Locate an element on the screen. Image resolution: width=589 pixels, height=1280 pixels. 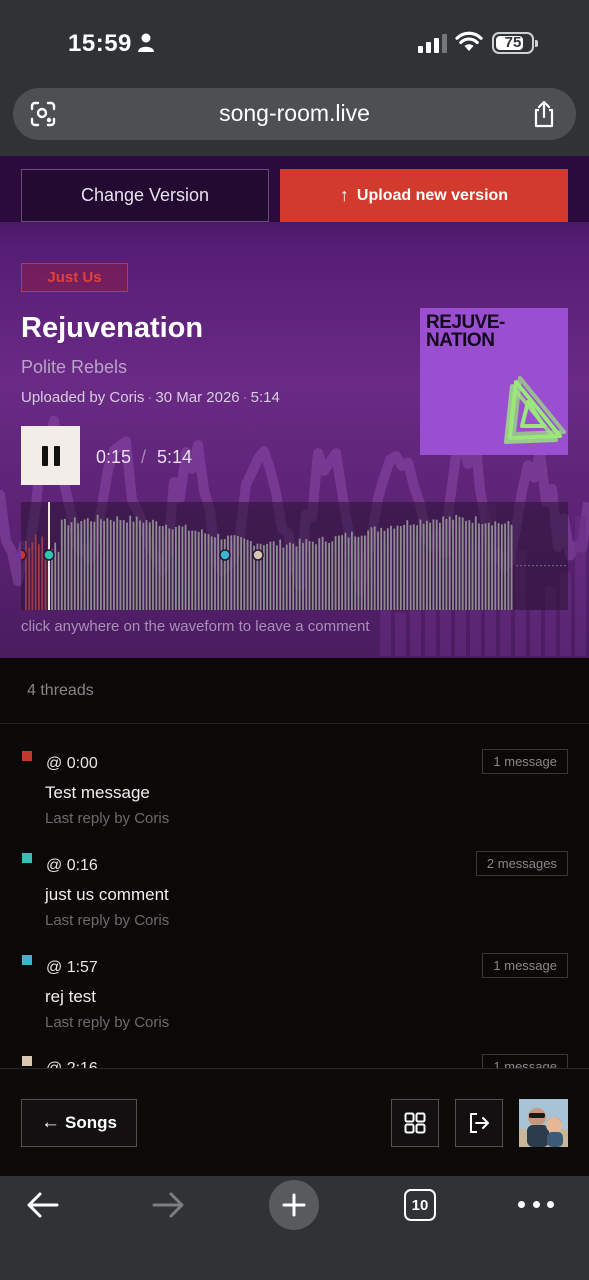
address-bar: song-room.live is located at coordinates (294, 114).